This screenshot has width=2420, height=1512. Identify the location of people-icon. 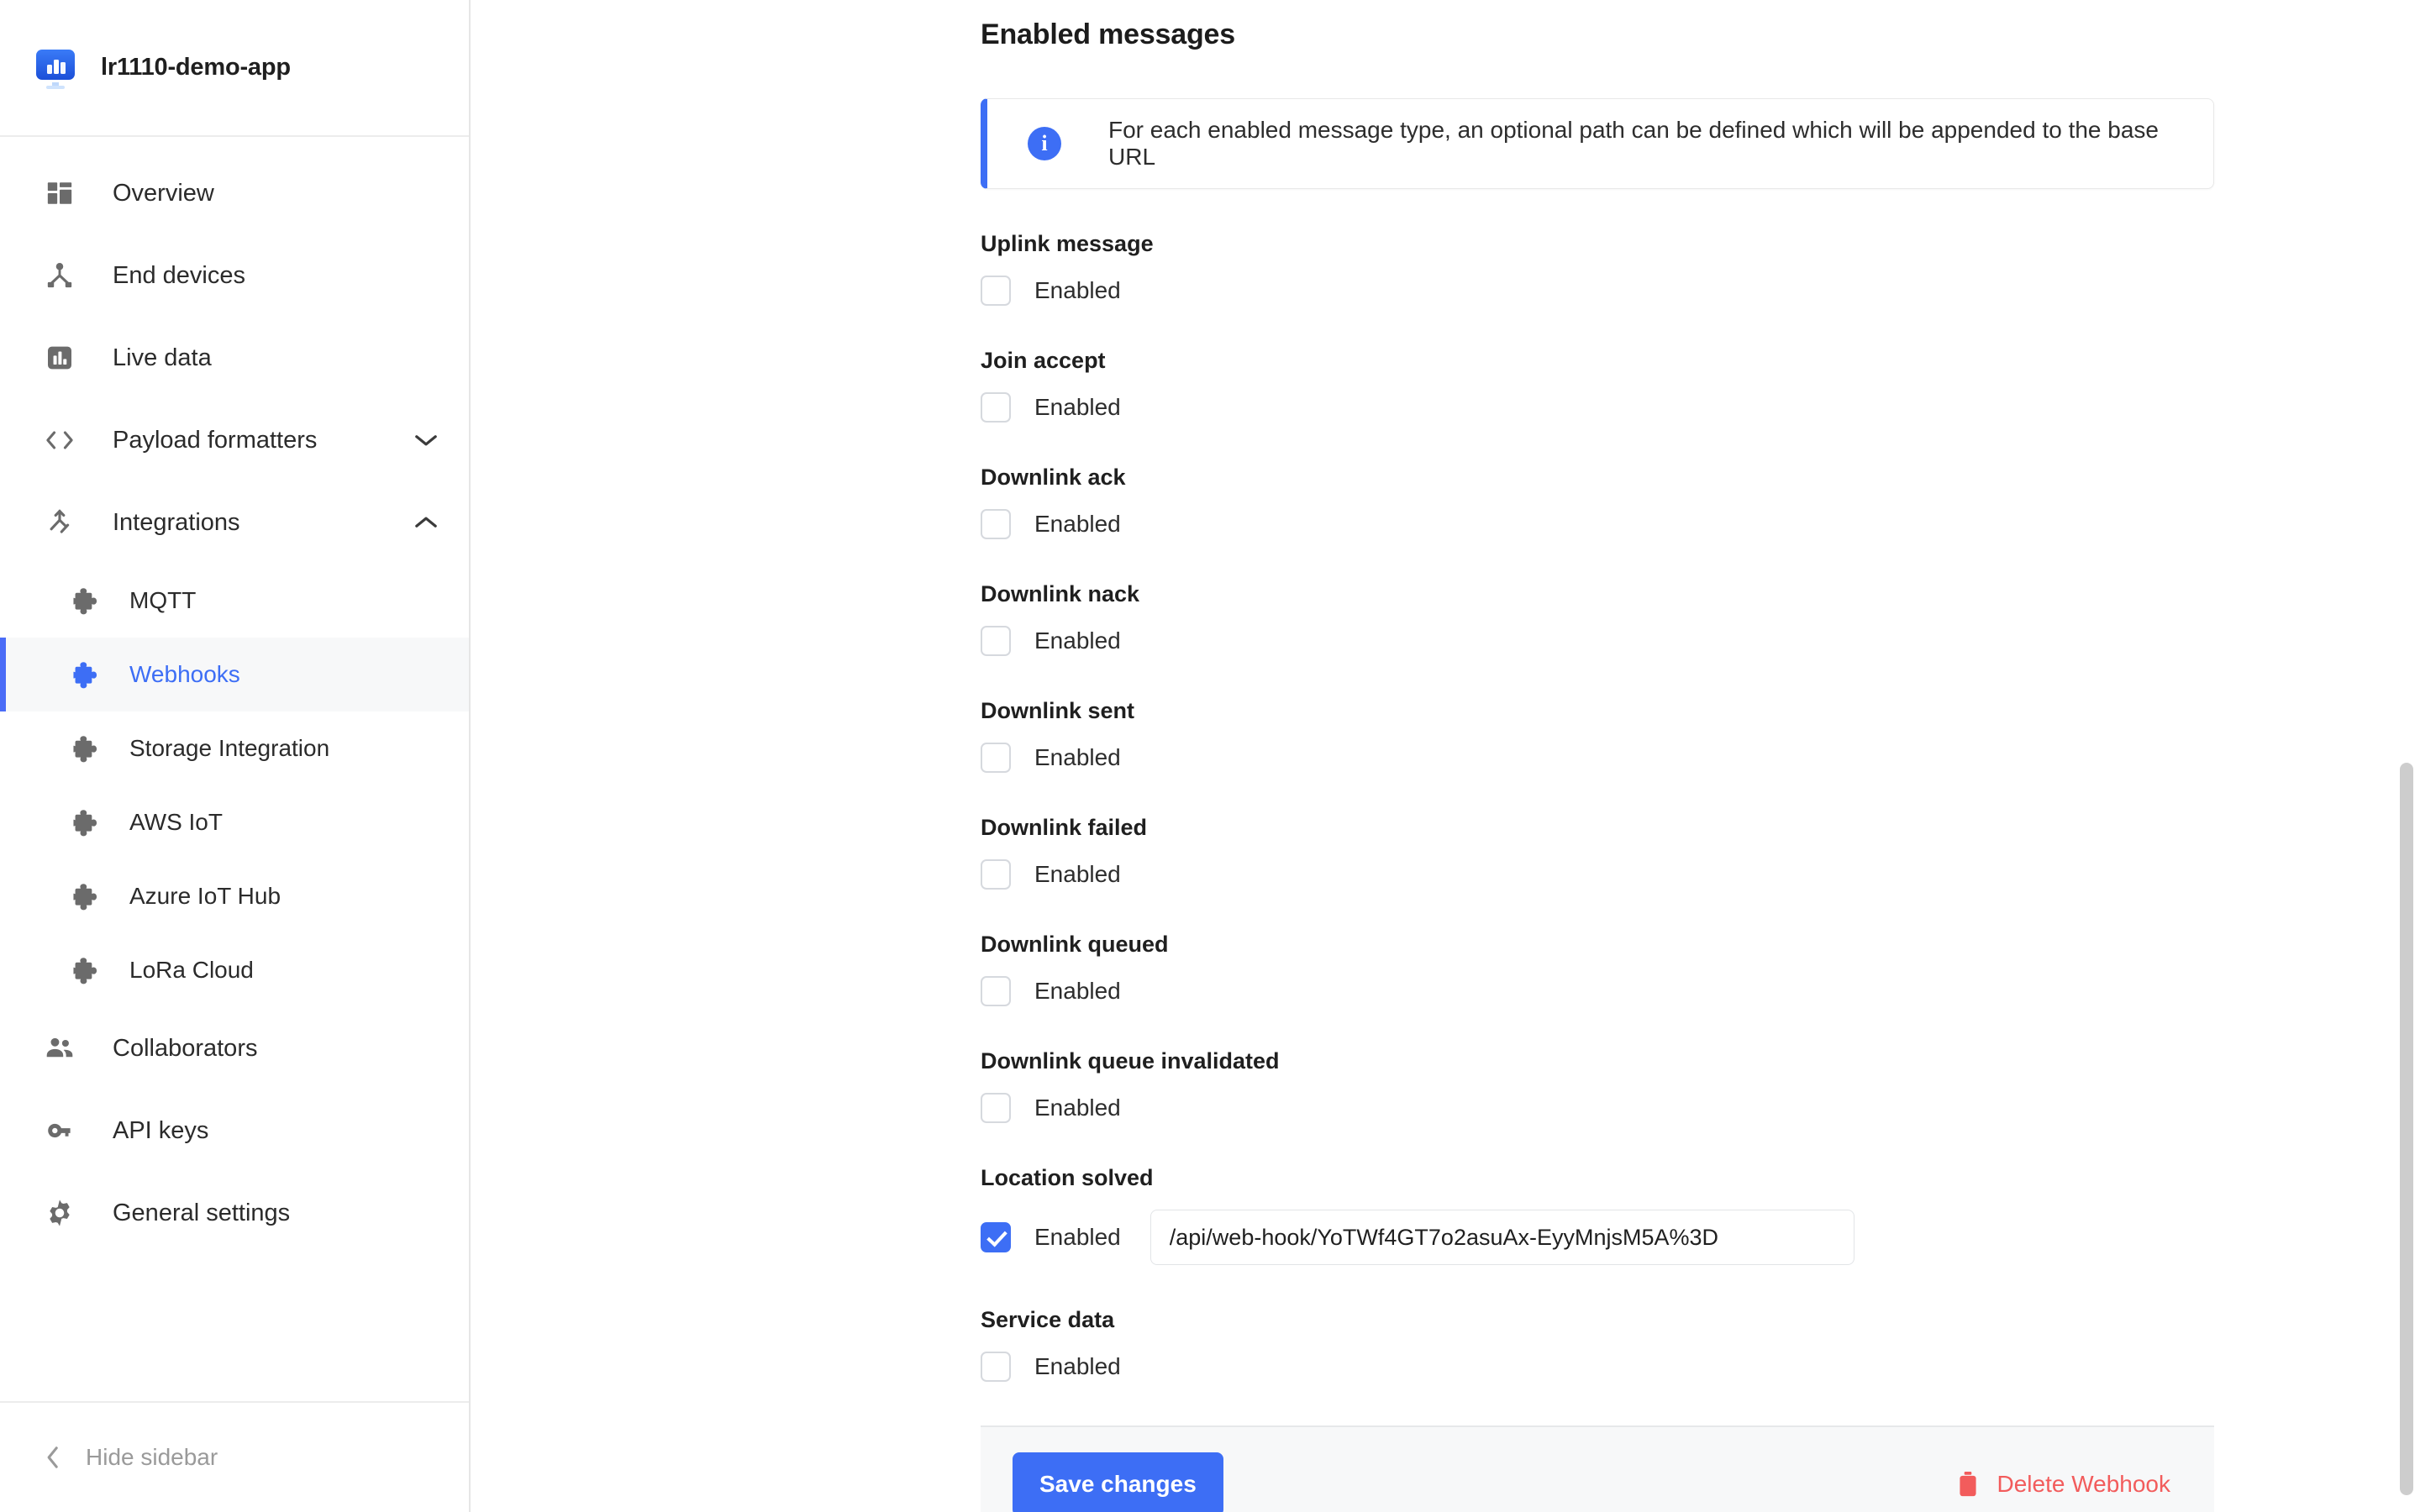
(60, 1048).